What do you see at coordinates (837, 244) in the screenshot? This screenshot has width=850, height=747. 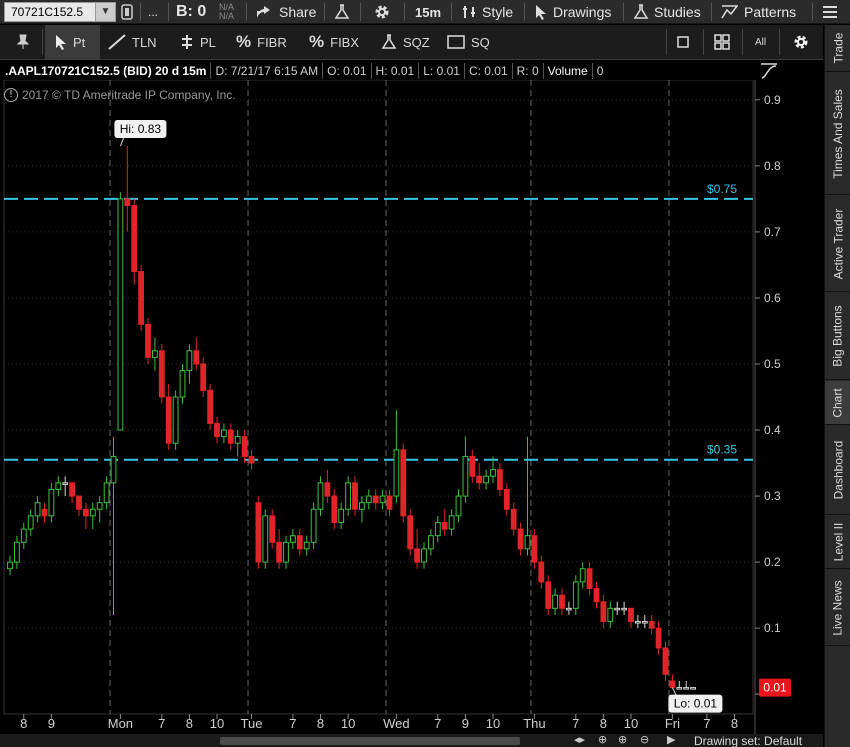 I see `side-tab-active-trader: Active Trader` at bounding box center [837, 244].